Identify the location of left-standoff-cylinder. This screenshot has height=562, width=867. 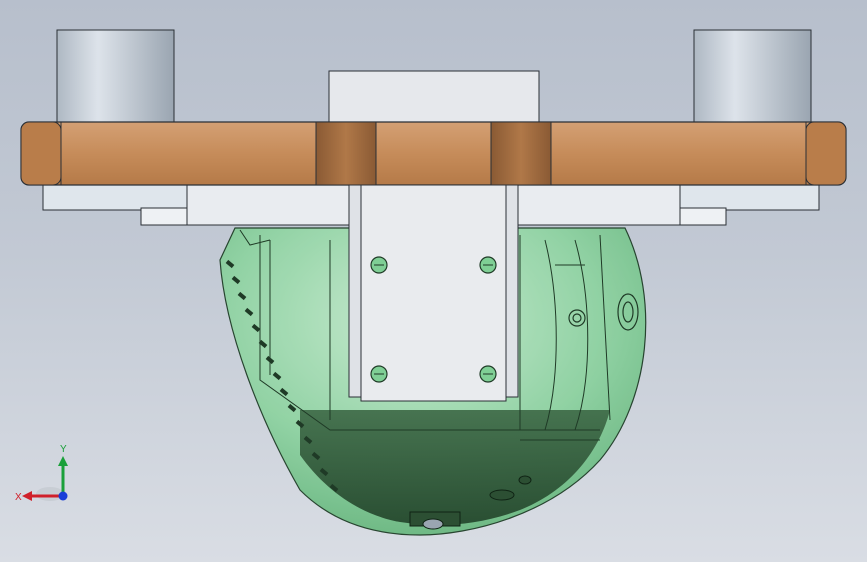
(115, 77).